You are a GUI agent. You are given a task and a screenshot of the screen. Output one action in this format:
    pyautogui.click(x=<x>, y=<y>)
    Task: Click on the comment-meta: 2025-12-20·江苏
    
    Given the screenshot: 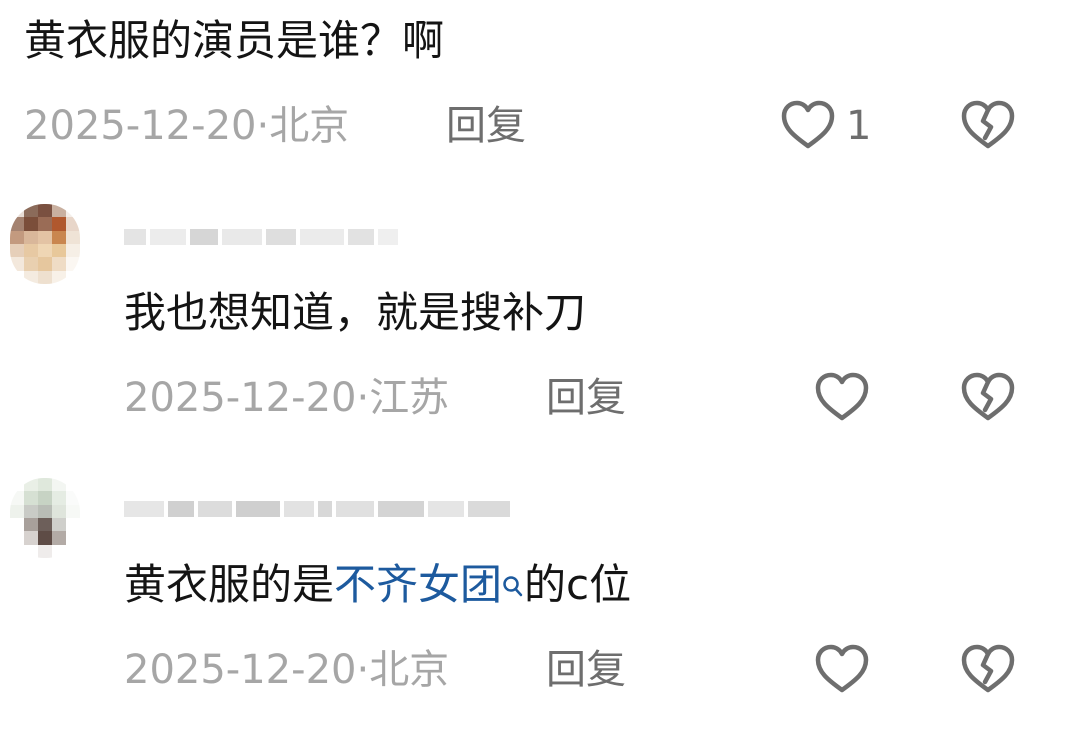 What is the action you would take?
    pyautogui.click(x=286, y=398)
    